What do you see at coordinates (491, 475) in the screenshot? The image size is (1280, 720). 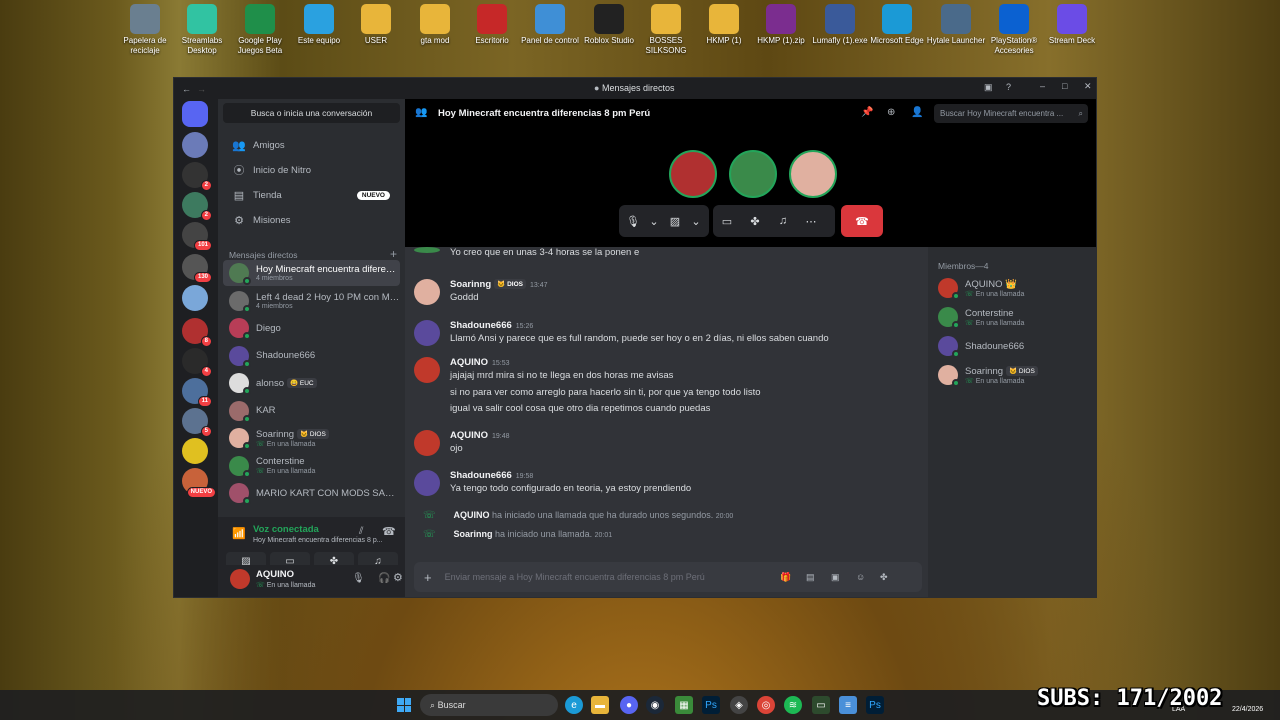 I see `message-author: Shadoune666 19:58` at bounding box center [491, 475].